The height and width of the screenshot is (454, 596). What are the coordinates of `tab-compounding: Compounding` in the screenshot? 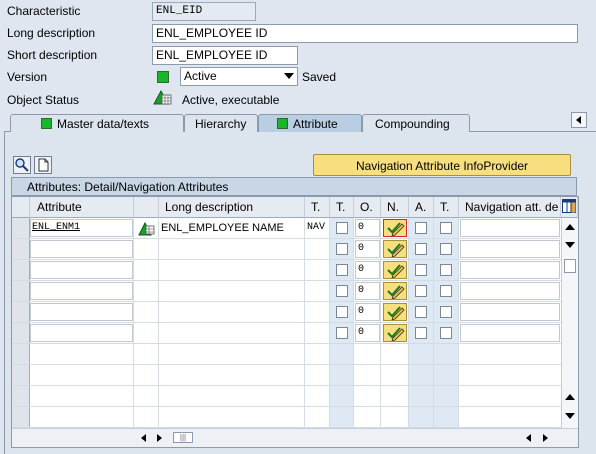 It's located at (416, 123).